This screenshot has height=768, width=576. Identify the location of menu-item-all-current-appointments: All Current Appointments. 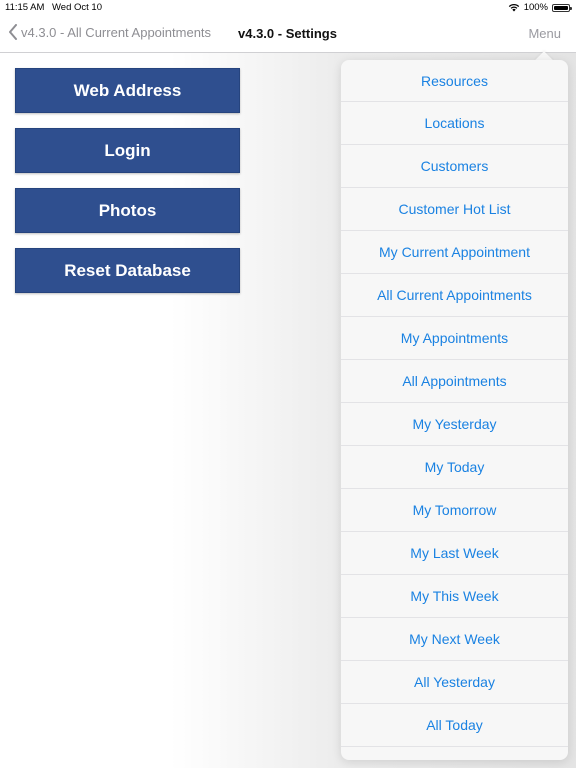
(454, 295).